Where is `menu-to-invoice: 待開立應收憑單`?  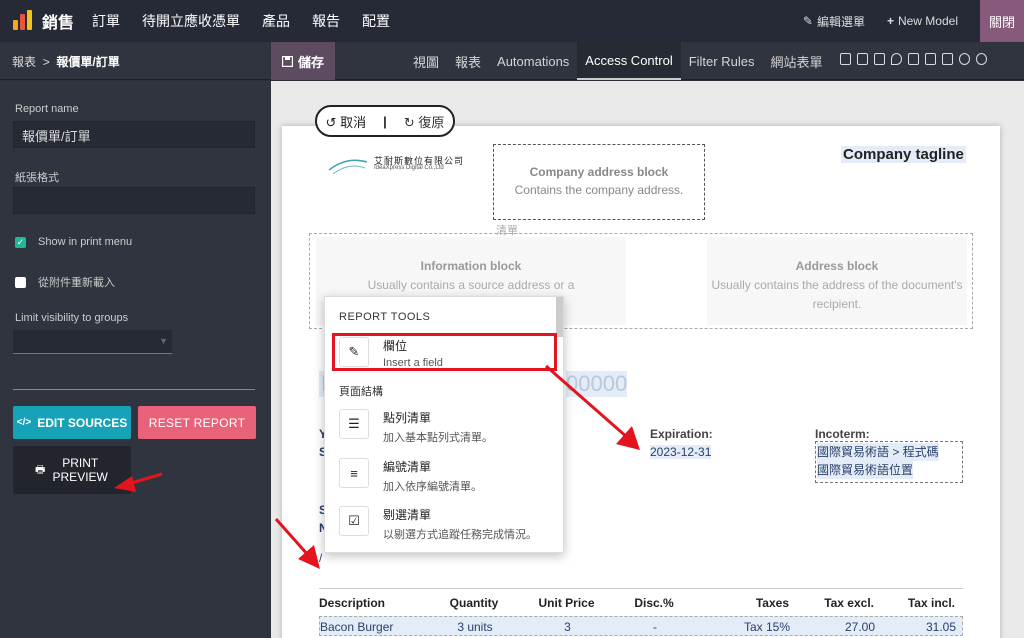 menu-to-invoice: 待開立應收憑單 is located at coordinates (191, 21).